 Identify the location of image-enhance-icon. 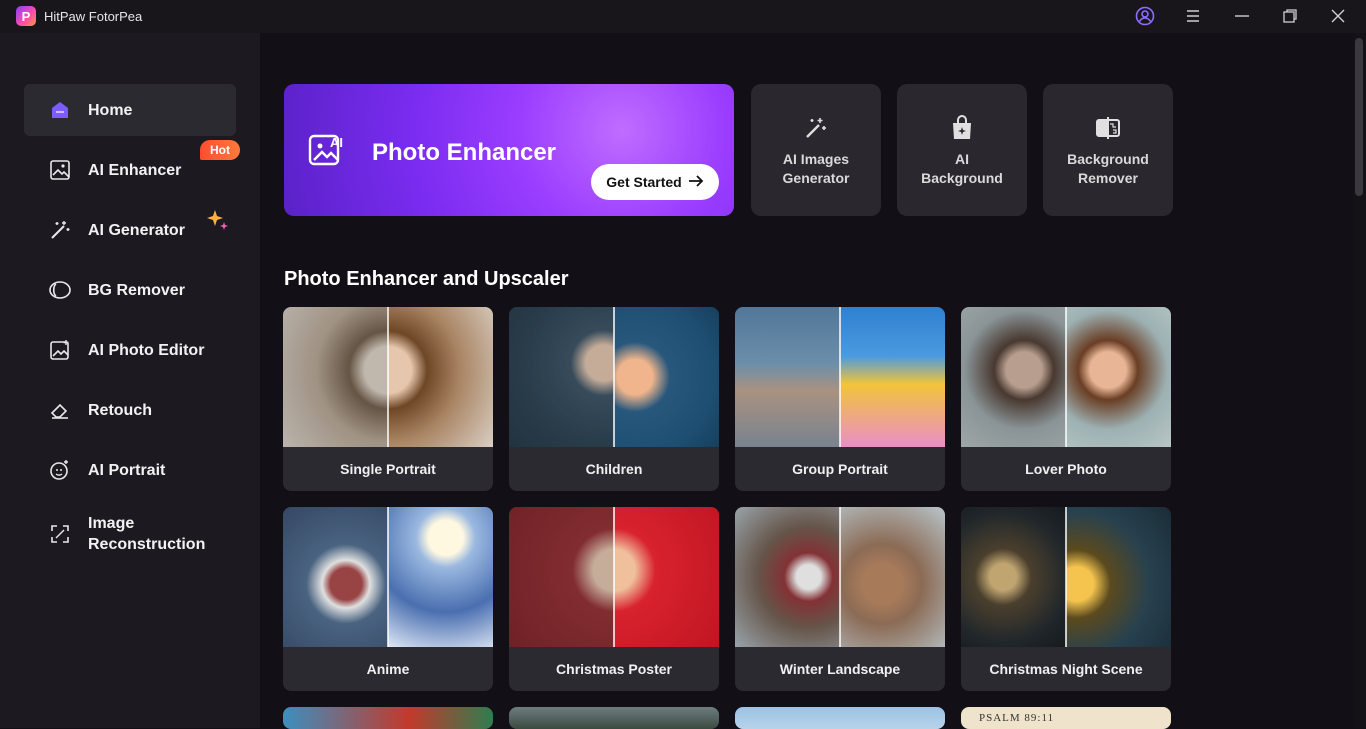
(60, 170).